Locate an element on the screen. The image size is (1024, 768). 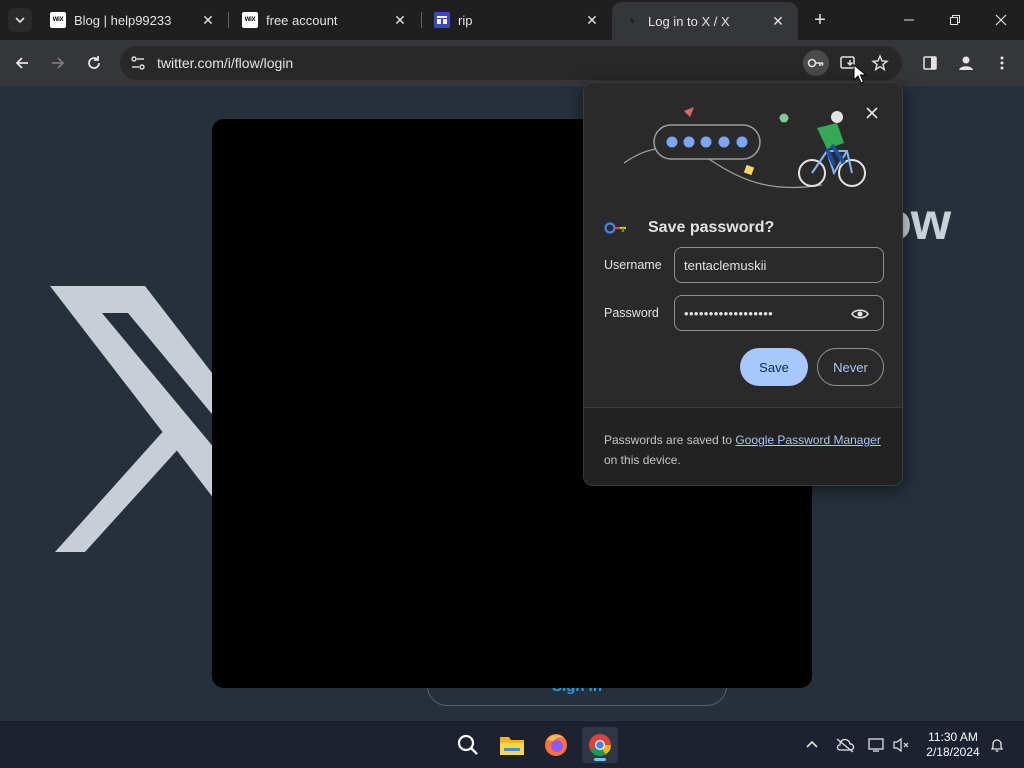
password-field: •••••••••••••••••• is located at coordinates (779, 313).